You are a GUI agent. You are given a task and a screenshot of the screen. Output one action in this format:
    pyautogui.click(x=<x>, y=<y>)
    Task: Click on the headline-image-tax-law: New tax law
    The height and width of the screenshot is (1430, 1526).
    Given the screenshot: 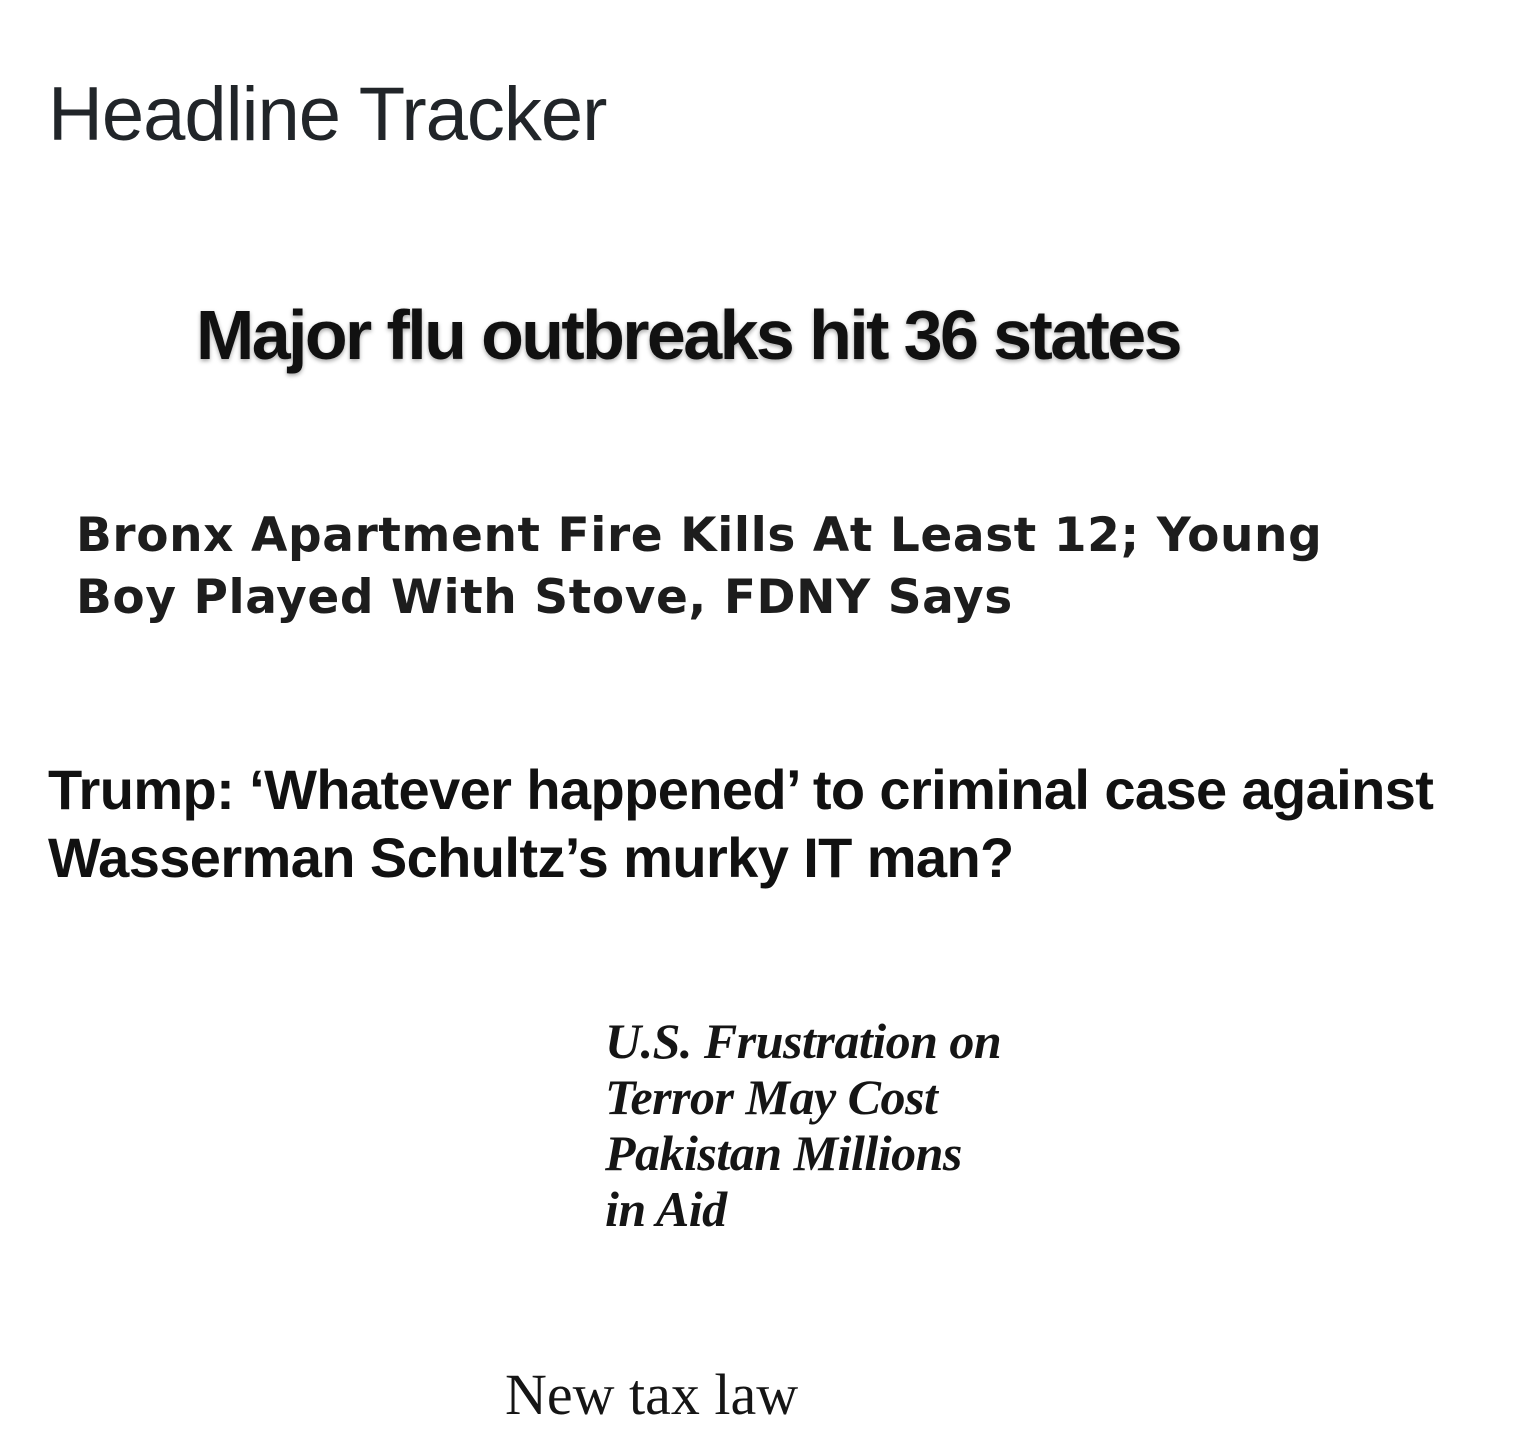 What is the action you would take?
    pyautogui.click(x=652, y=1394)
    